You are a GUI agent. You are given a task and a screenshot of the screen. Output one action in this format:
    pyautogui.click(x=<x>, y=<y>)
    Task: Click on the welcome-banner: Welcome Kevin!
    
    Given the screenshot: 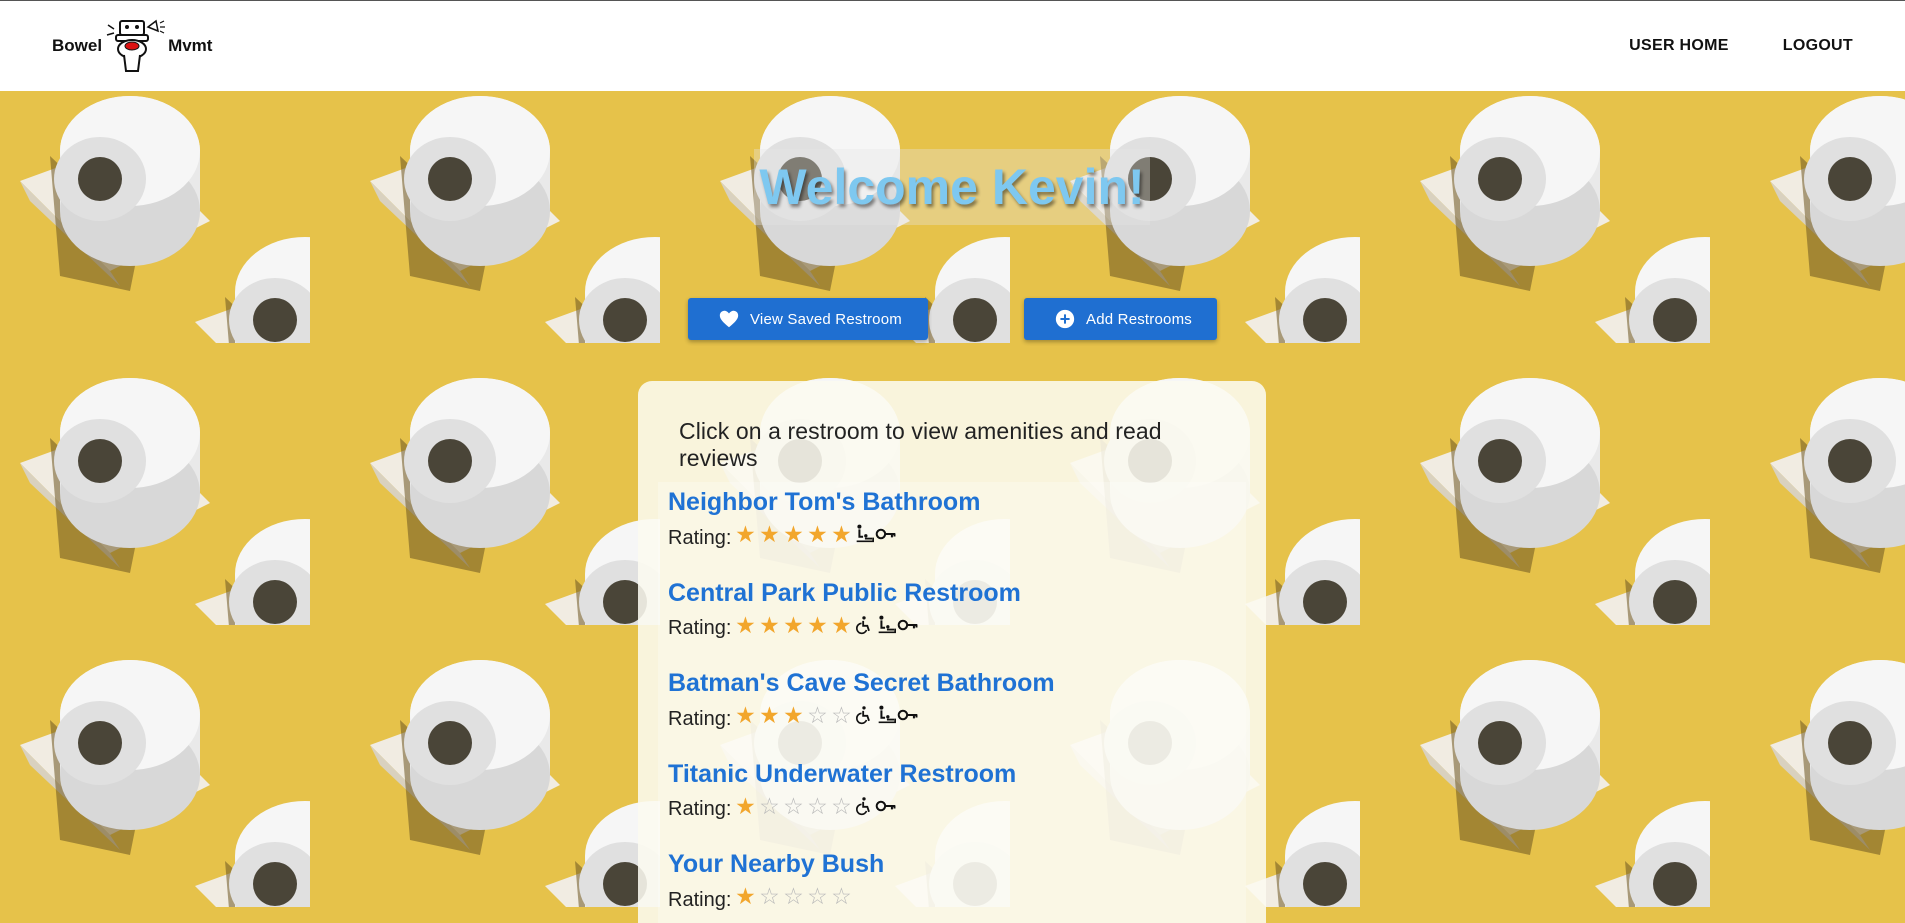 What is the action you would take?
    pyautogui.click(x=952, y=187)
    